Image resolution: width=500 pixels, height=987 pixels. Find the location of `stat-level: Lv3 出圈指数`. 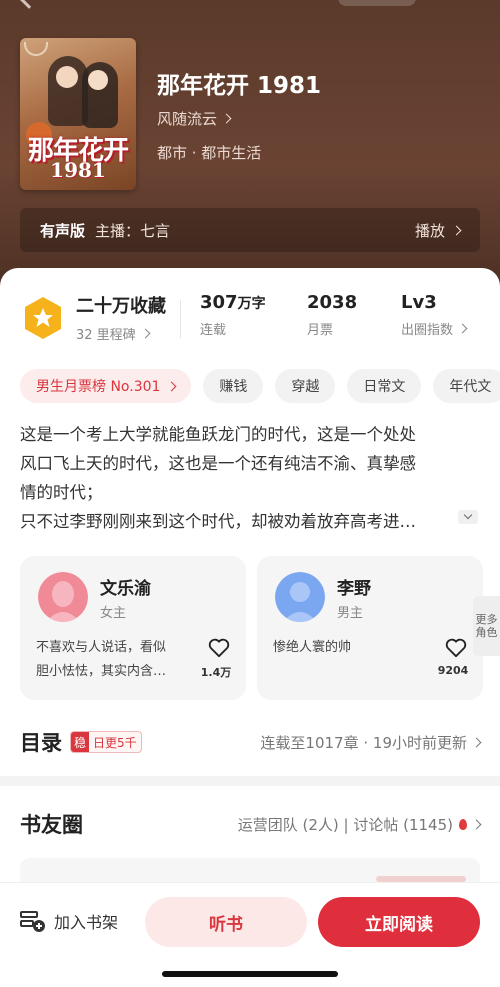

stat-level: Lv3 出圈指数 is located at coordinates (434, 315).